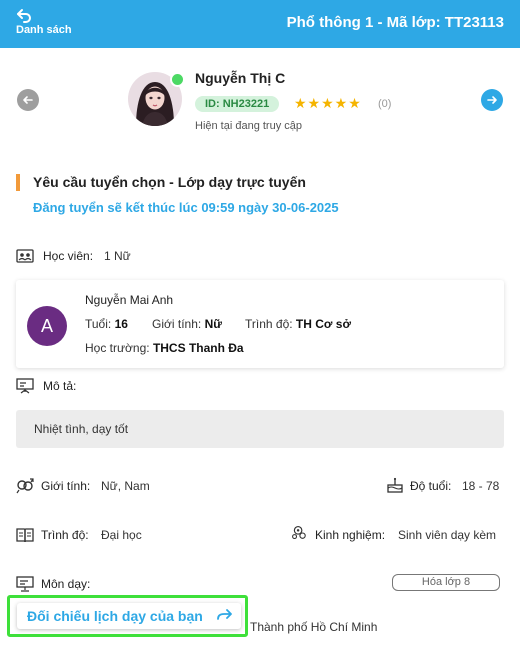 The image size is (520, 646). I want to click on gender-label: Giới tính:, so click(66, 486).